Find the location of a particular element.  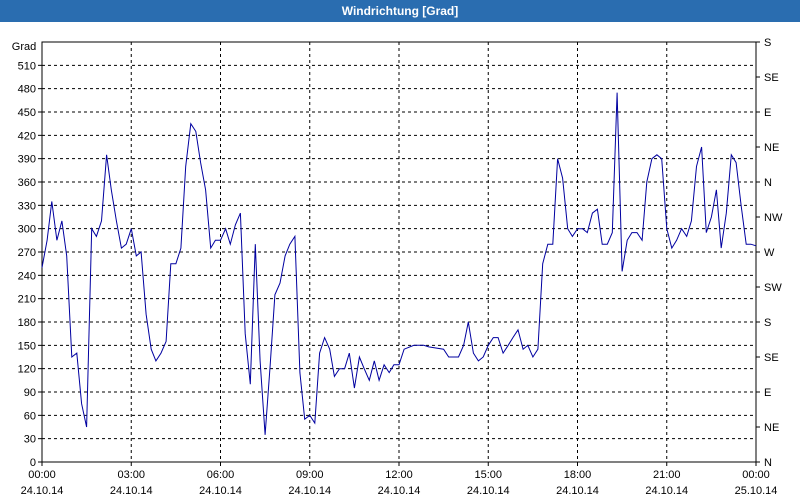

y-tick-label: 450 is located at coordinates (27, 113).